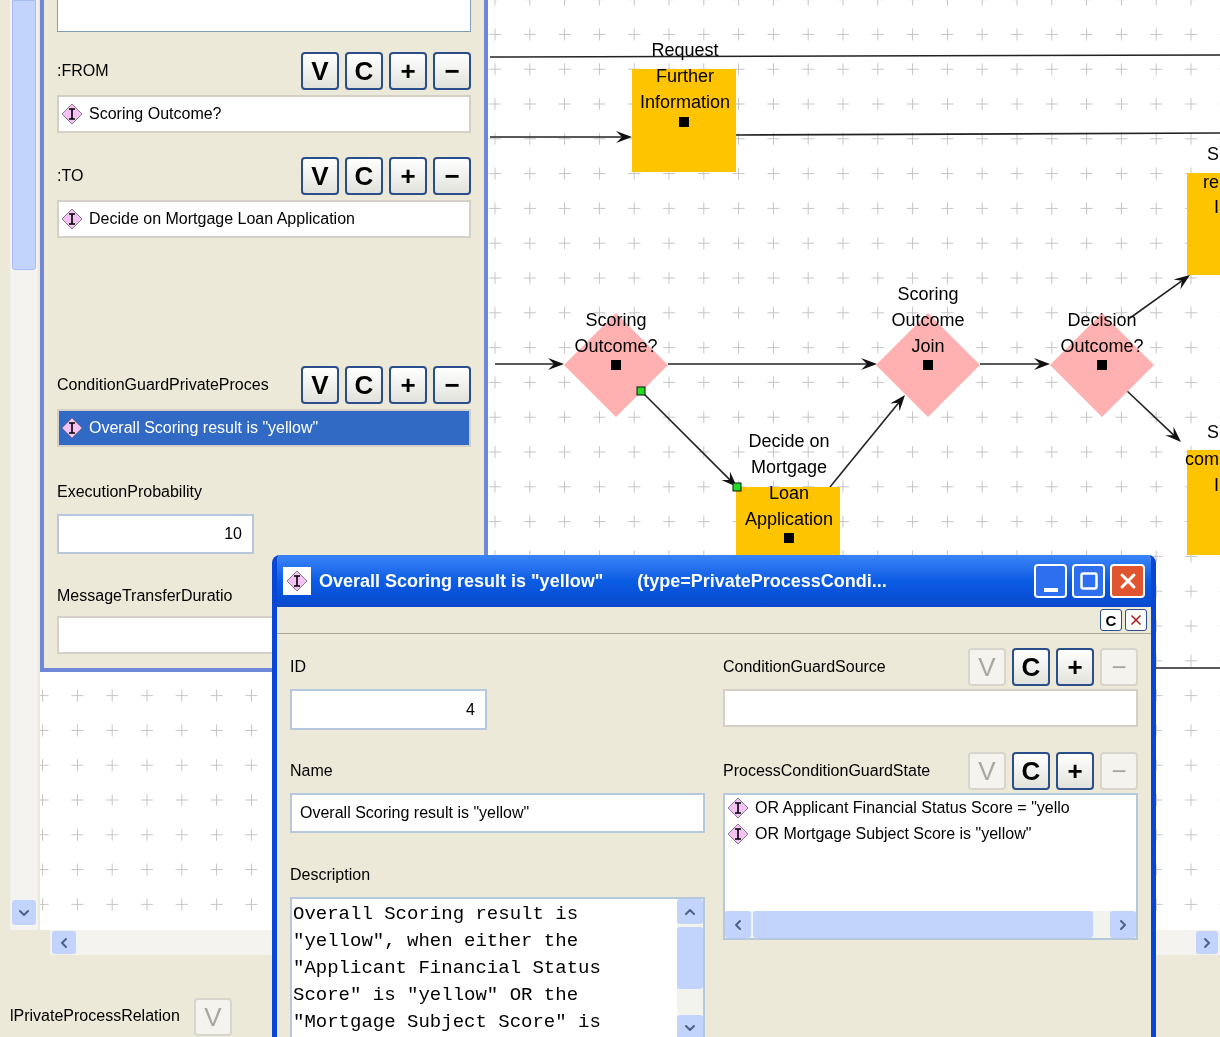 Image resolution: width=1220 pixels, height=1037 pixels. Describe the element at coordinates (789, 519) in the screenshot. I see `node-label: Application` at that location.